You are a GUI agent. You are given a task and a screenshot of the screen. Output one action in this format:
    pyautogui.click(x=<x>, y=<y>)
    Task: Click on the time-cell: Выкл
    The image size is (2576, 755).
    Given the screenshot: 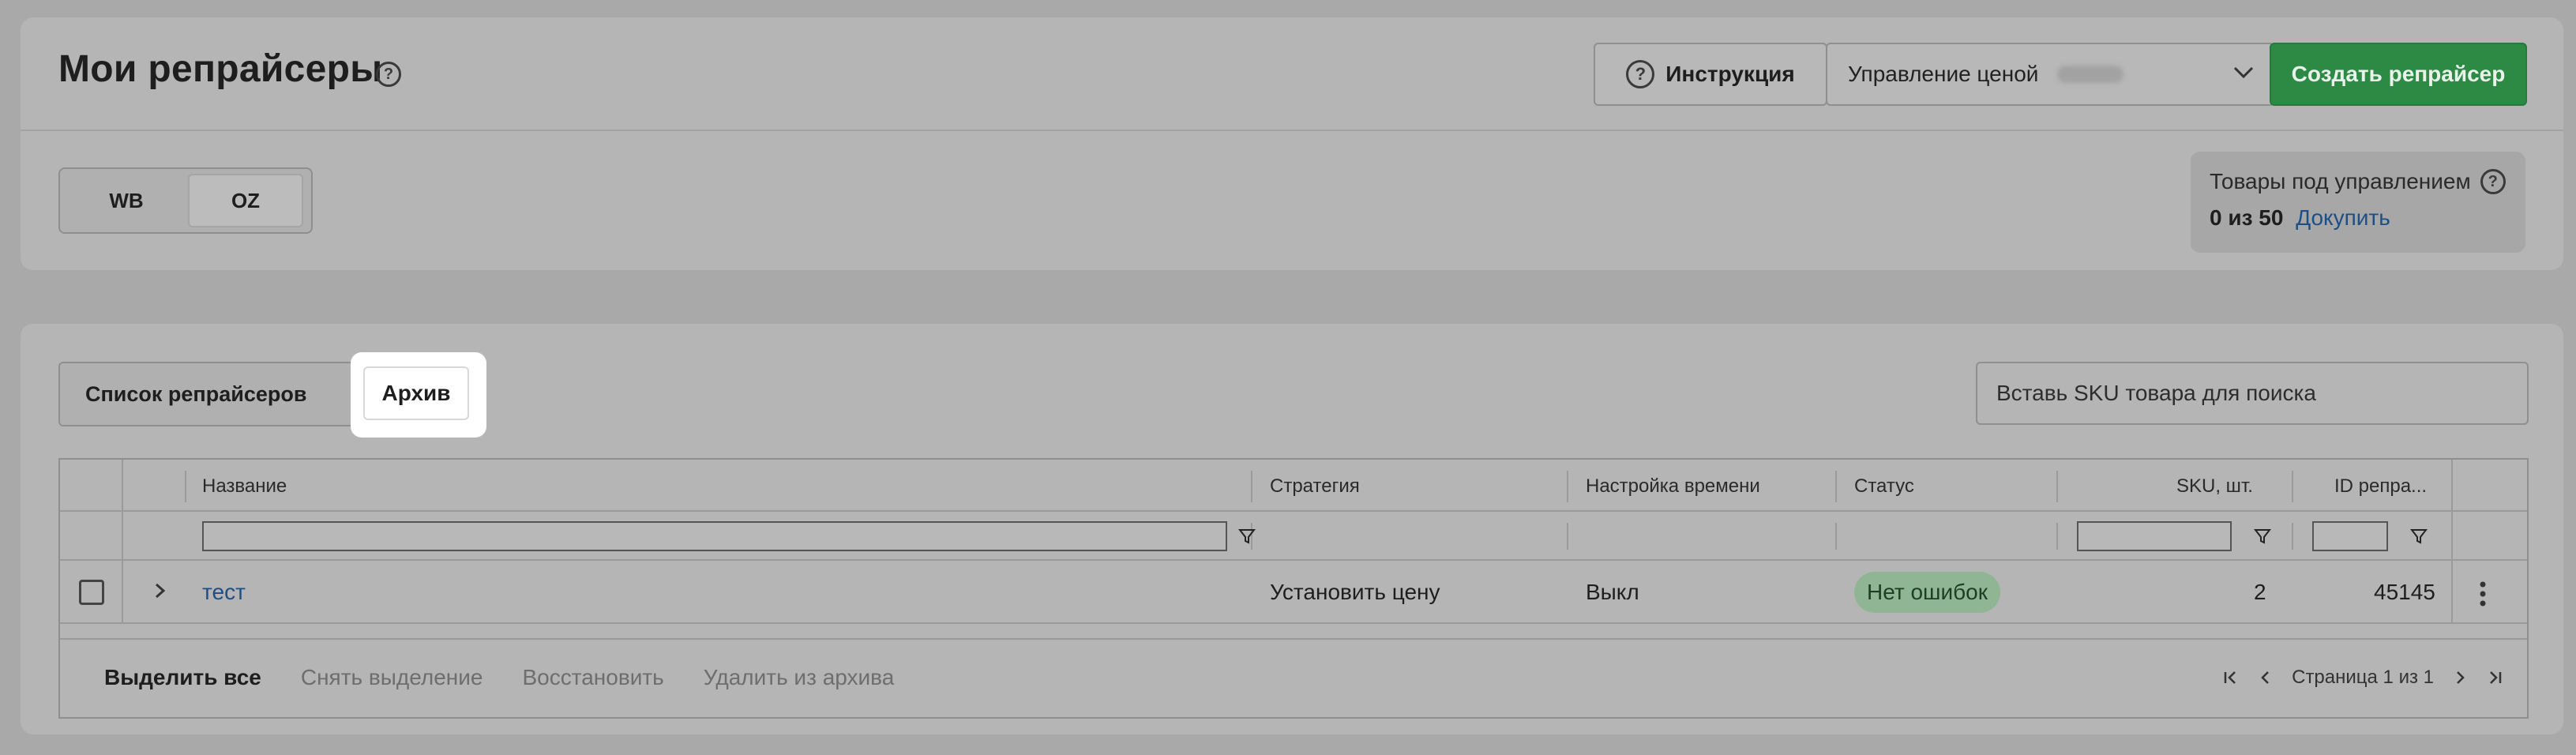 What is the action you would take?
    pyautogui.click(x=1612, y=592)
    